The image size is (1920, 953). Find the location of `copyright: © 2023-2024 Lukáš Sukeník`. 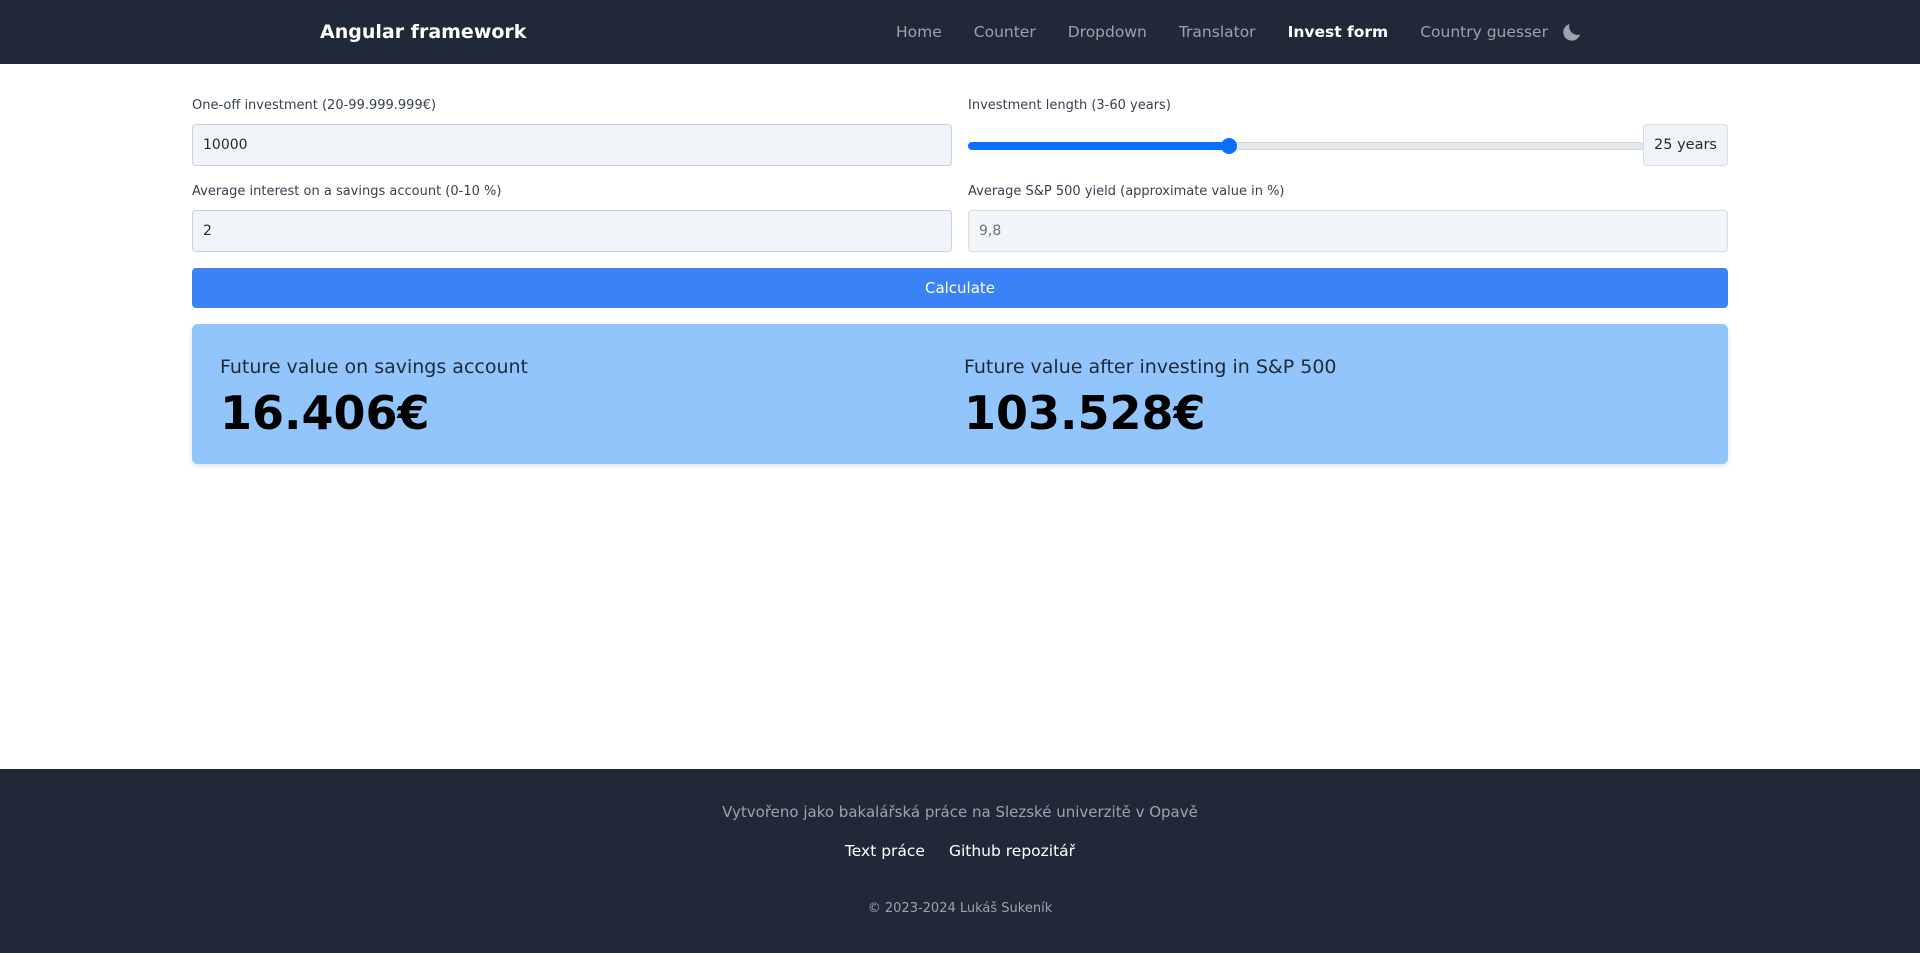

copyright: © 2023-2024 Lukáš Sukeník is located at coordinates (960, 908).